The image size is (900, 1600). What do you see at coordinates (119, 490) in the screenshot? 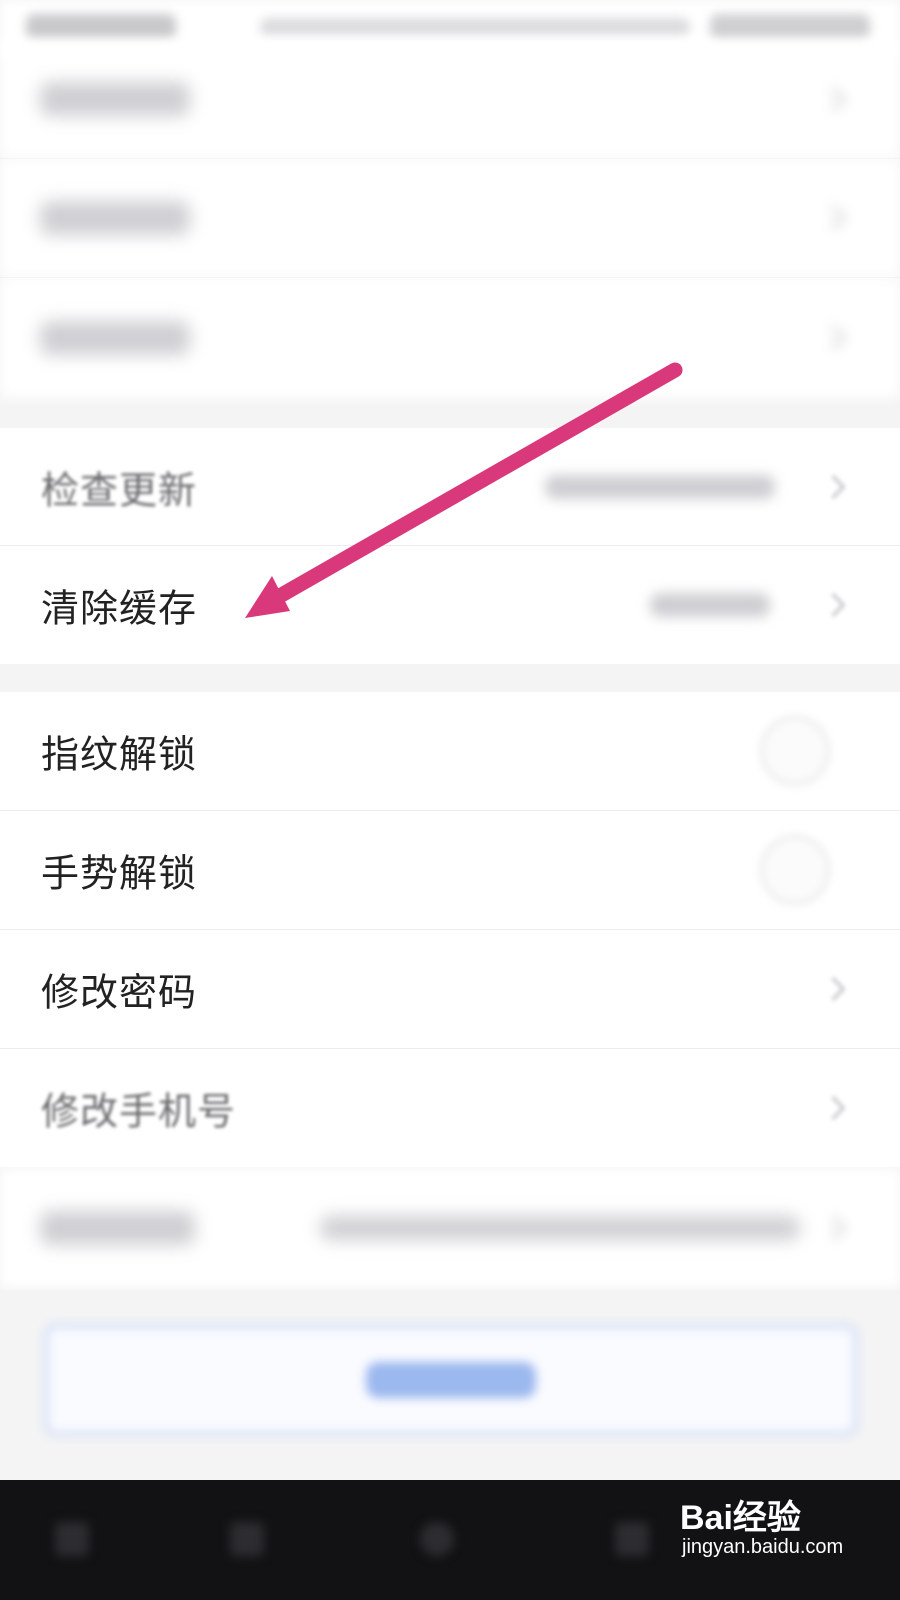
I see `check-update-label: 检查更新` at bounding box center [119, 490].